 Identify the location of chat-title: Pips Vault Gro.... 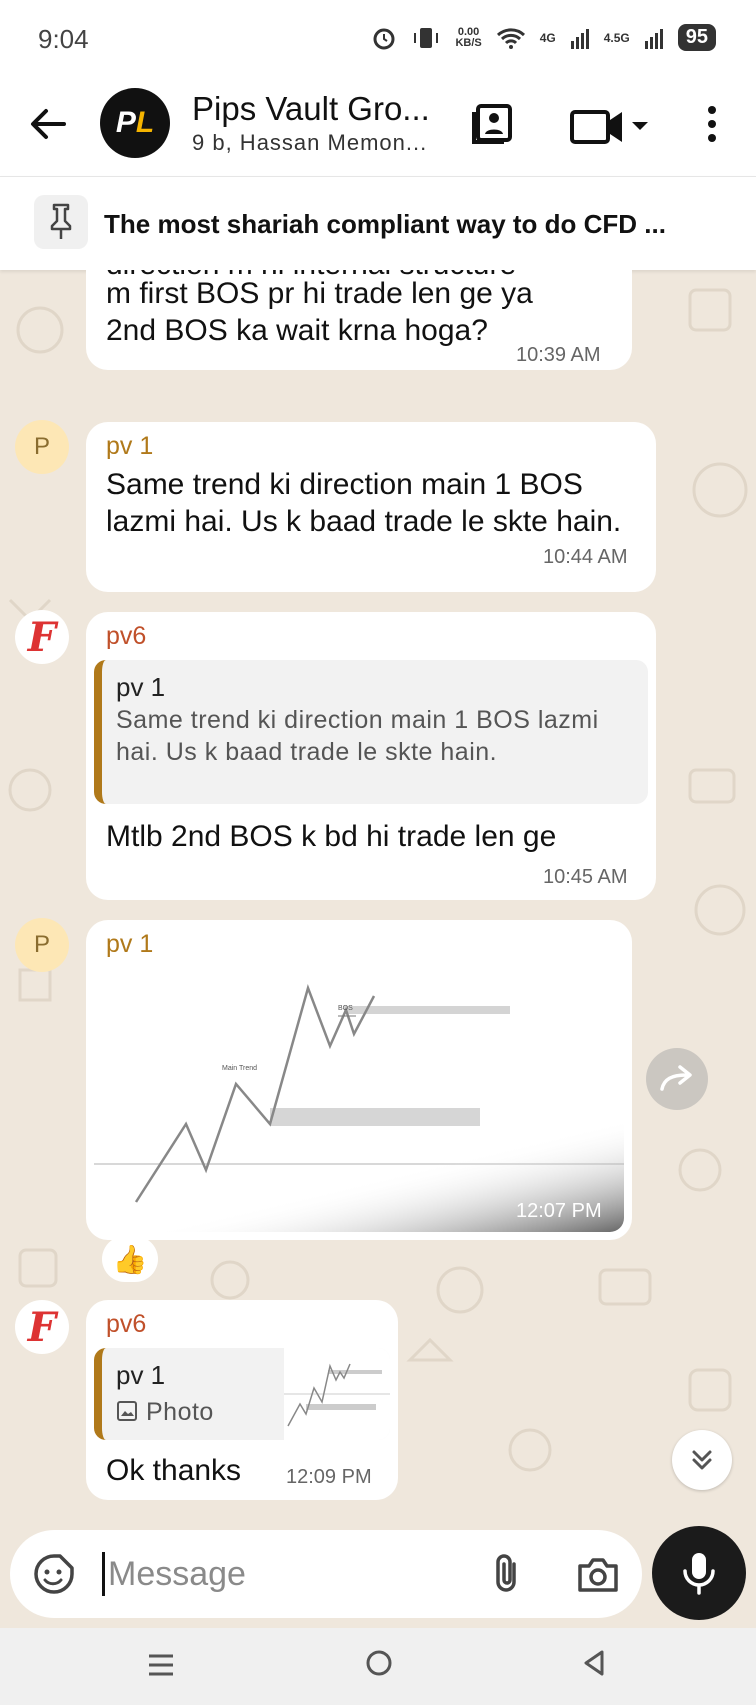
(311, 109).